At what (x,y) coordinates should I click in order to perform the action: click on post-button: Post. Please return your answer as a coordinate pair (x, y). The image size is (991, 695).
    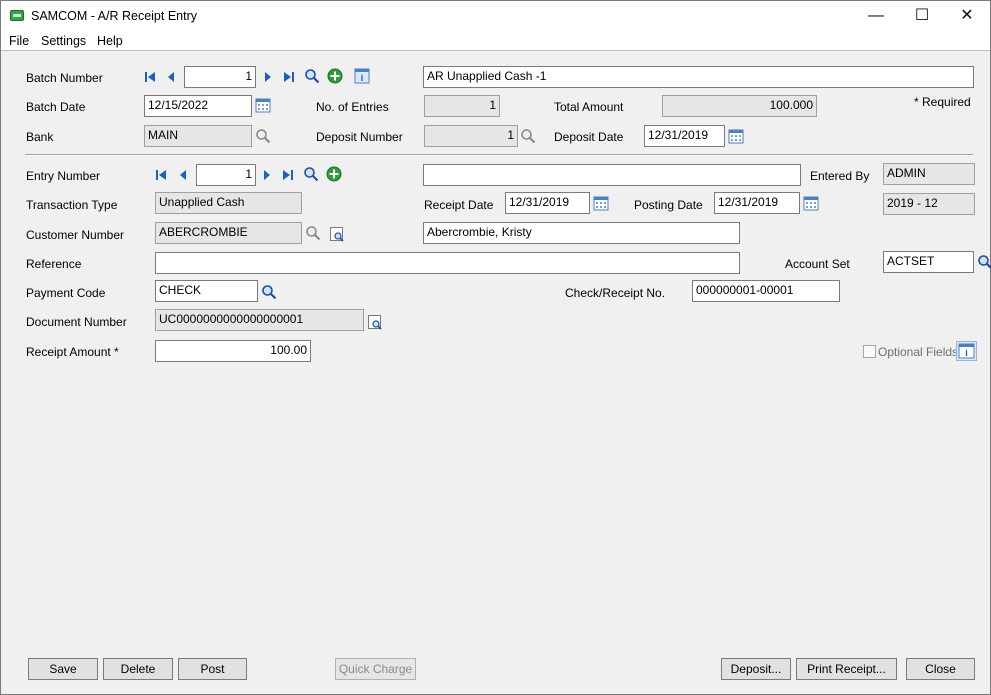
    Looking at the image, I should click on (212, 669).